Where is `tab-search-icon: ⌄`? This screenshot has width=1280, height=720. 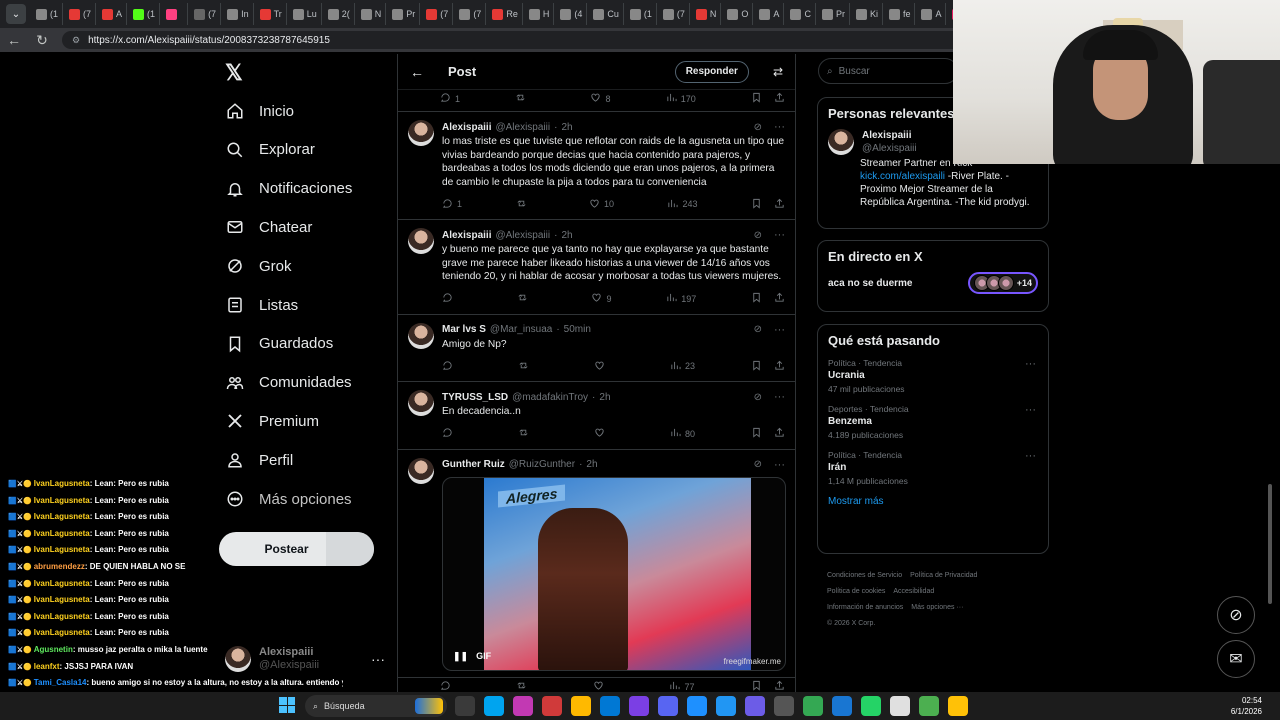 tab-search-icon: ⌄ is located at coordinates (16, 14).